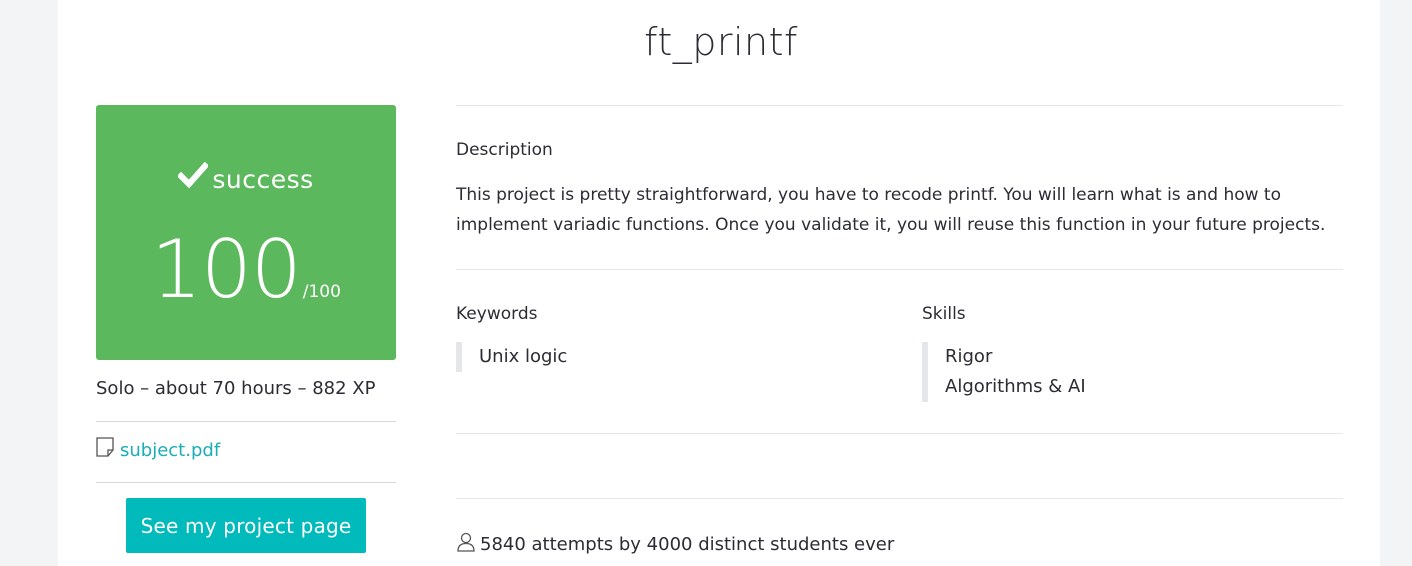 Image resolution: width=1412 pixels, height=566 pixels. Describe the element at coordinates (969, 356) in the screenshot. I see `skill-item: Rigor` at that location.